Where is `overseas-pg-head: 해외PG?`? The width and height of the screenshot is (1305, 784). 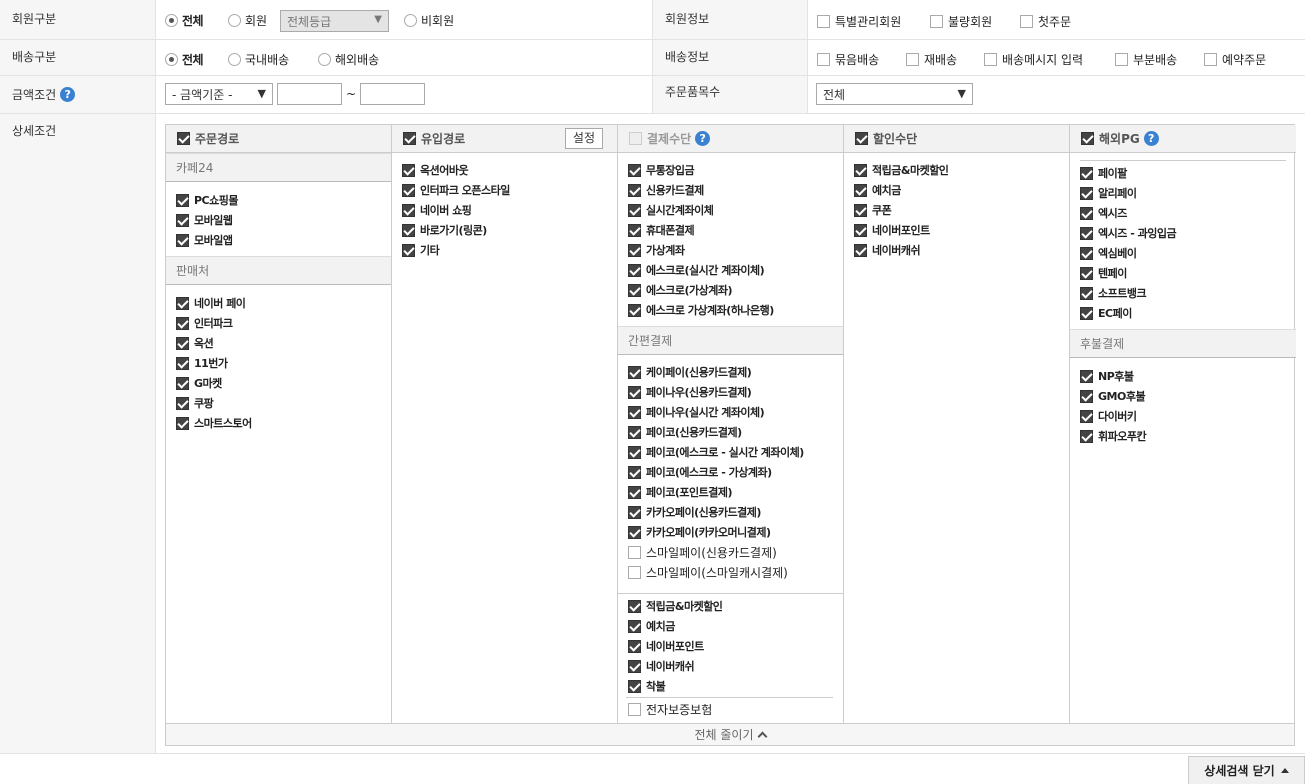
overseas-pg-head: 해외PG? is located at coordinates (1183, 139).